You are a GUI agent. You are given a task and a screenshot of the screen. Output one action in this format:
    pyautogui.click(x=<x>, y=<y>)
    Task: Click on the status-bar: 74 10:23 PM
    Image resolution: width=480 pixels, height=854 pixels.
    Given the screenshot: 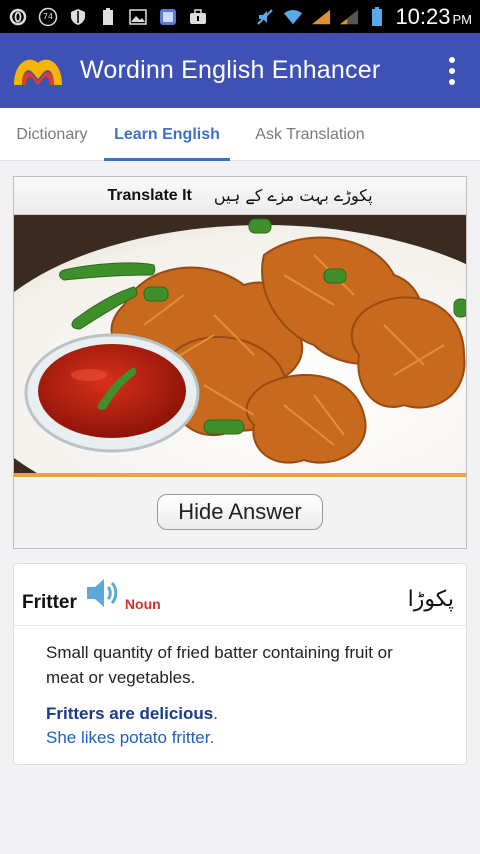 What is the action you would take?
    pyautogui.click(x=240, y=16)
    